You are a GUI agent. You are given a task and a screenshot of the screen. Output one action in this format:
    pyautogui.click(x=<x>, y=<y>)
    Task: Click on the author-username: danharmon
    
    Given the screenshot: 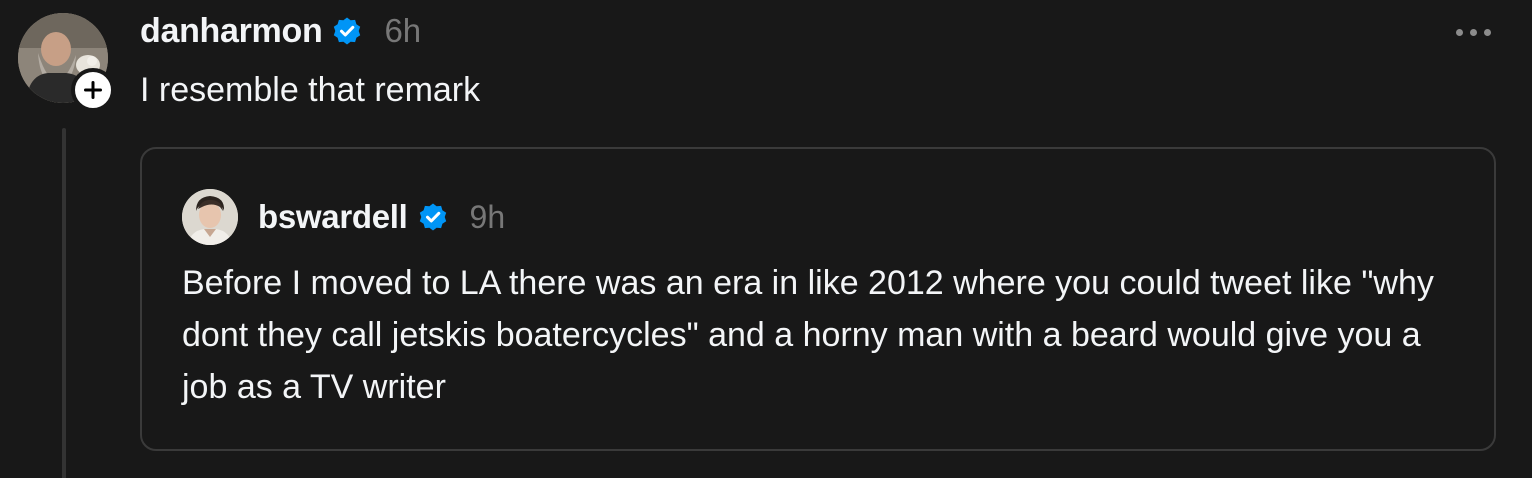 What is the action you would take?
    pyautogui.click(x=231, y=31)
    